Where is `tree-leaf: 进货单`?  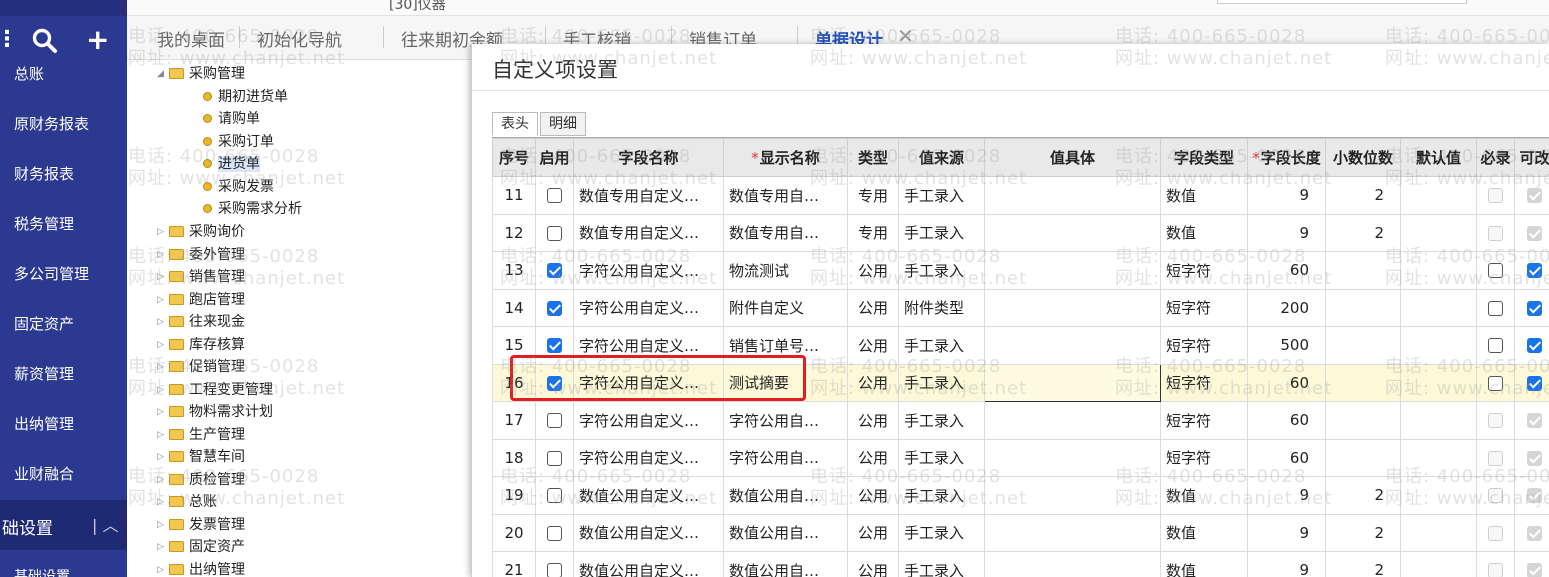 tree-leaf: 进货单 is located at coordinates (231, 164).